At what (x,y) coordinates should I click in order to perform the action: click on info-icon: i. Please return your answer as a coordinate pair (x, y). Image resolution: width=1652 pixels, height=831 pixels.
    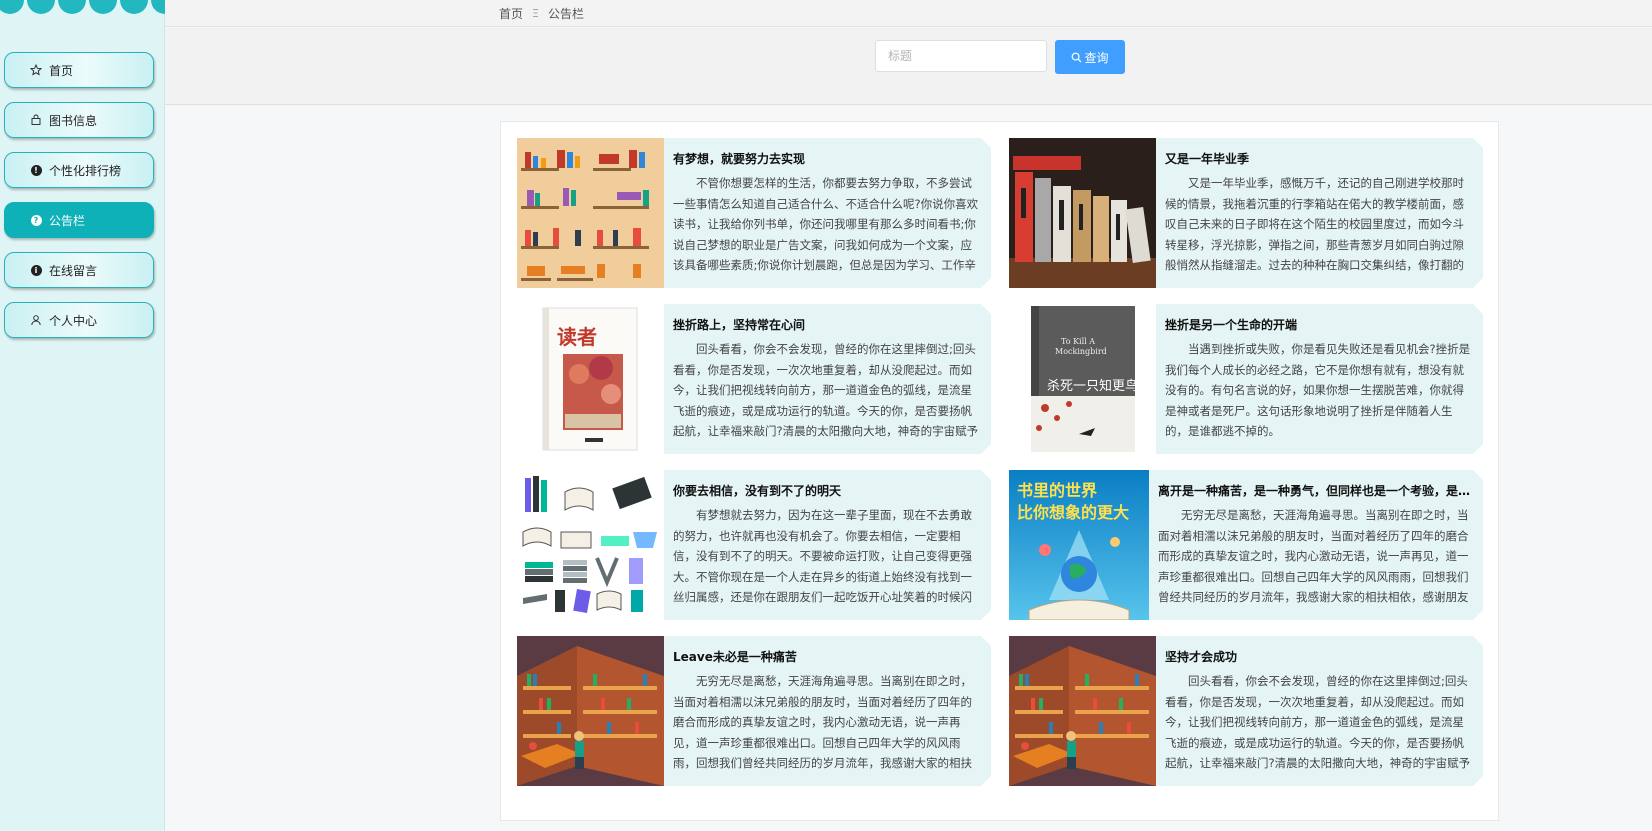
    Looking at the image, I should click on (36, 270).